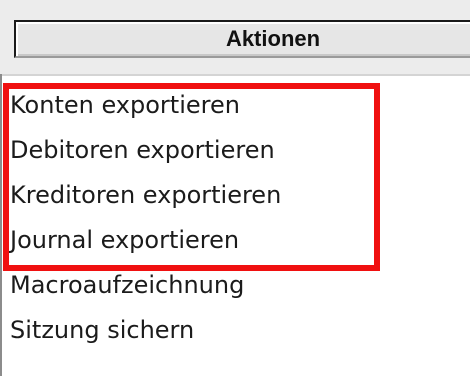 The height and width of the screenshot is (376, 470). Describe the element at coordinates (145, 245) in the screenshot. I see `action-export-journal: Journal exportieren` at that location.